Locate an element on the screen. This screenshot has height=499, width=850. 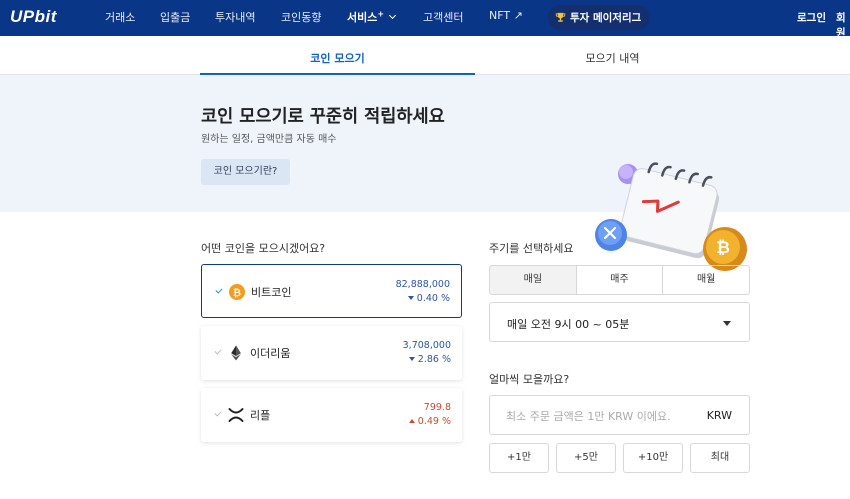
hero-subtitle: 원하는 일정, 금액만큼 자동 매수 is located at coordinates (269, 139).